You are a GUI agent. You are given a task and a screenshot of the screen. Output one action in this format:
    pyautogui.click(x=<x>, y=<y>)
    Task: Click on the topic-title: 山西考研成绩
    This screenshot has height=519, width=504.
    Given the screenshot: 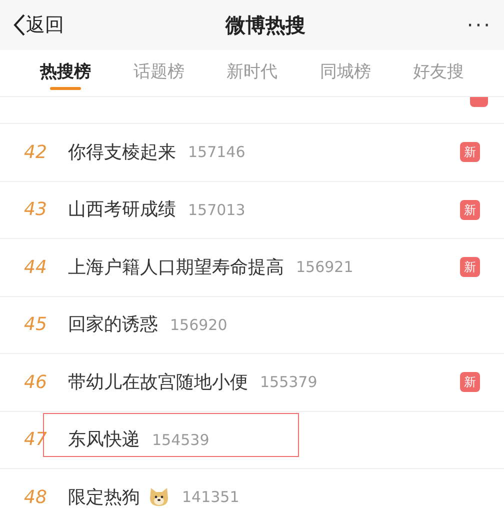 What is the action you would take?
    pyautogui.click(x=122, y=210)
    